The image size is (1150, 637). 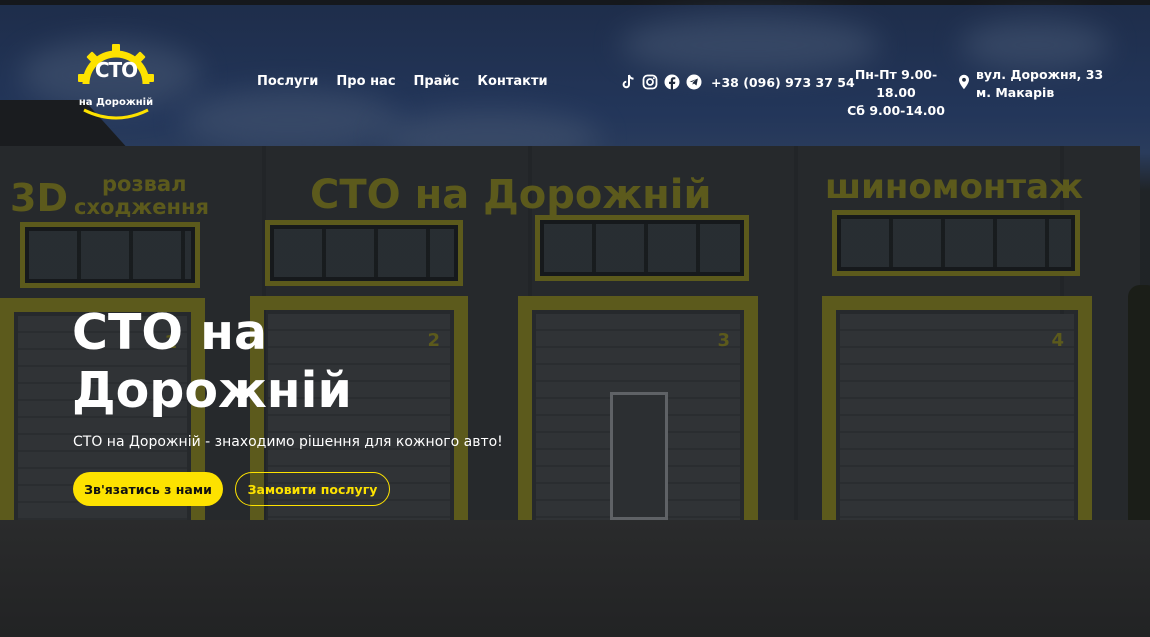 What do you see at coordinates (575, 2) in the screenshot?
I see `top-strip` at bounding box center [575, 2].